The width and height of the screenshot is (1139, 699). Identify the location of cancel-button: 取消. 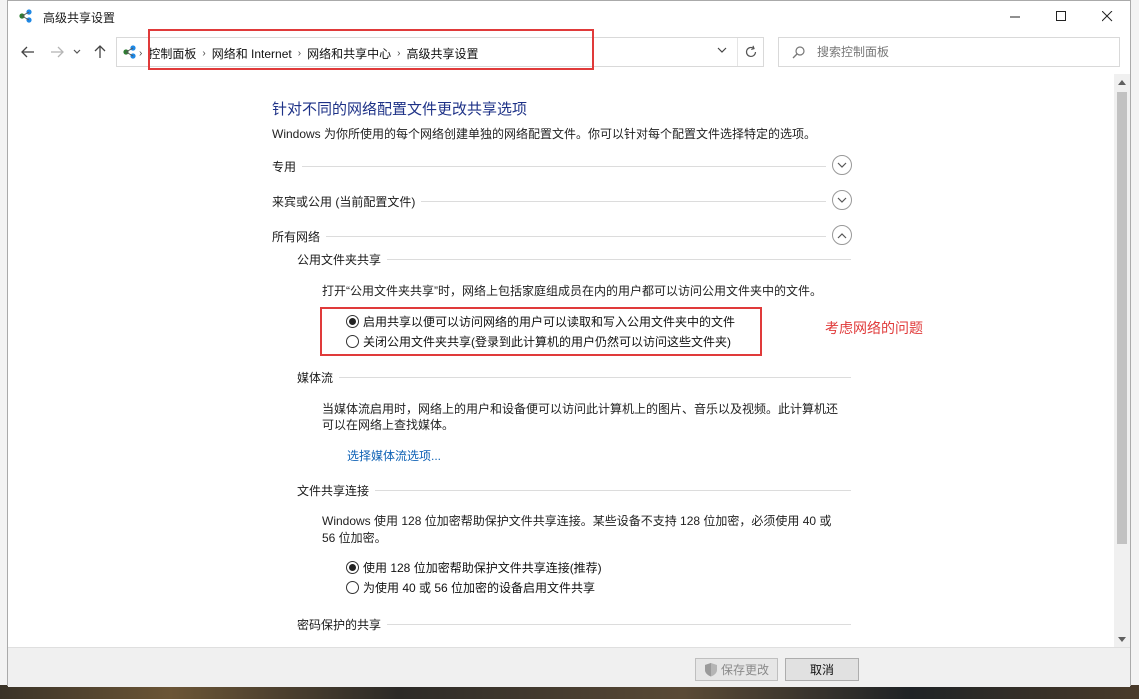
(822, 669).